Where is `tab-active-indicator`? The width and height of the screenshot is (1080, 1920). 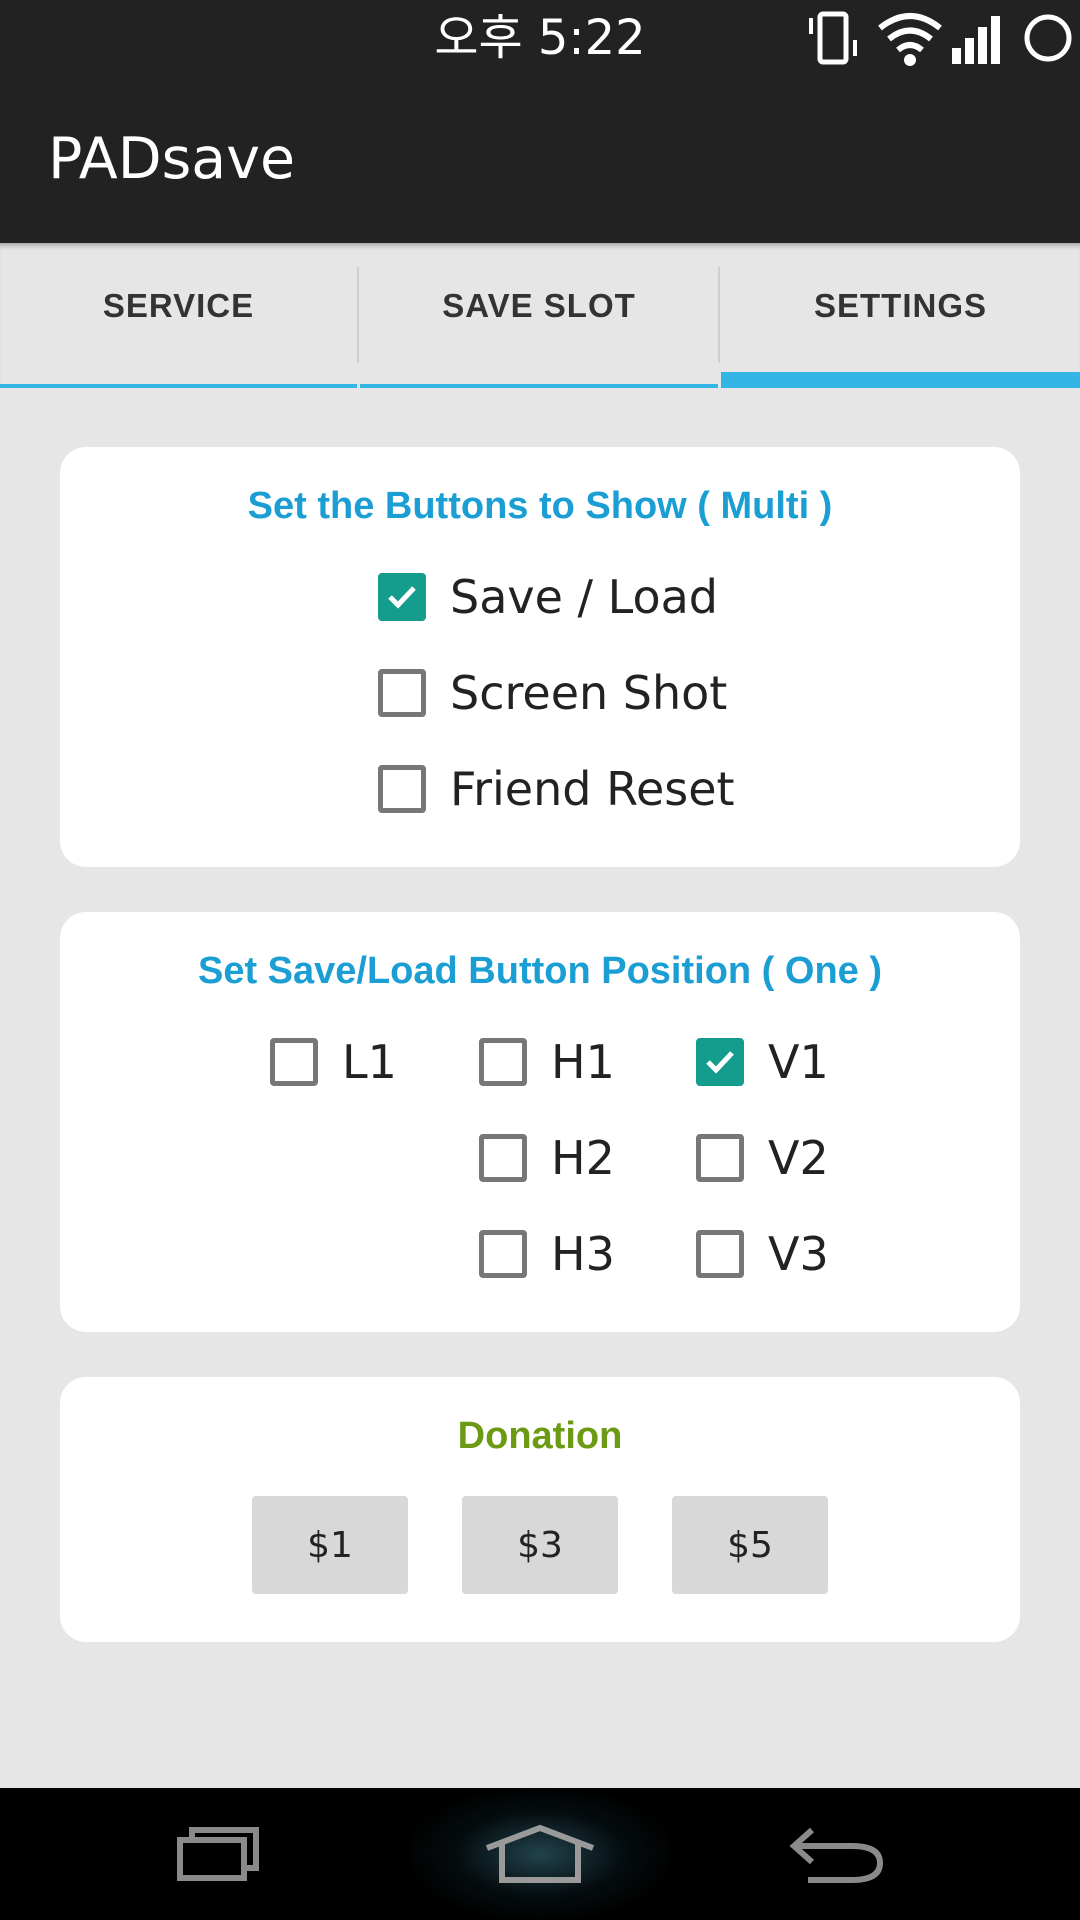
tab-active-indicator is located at coordinates (900, 380).